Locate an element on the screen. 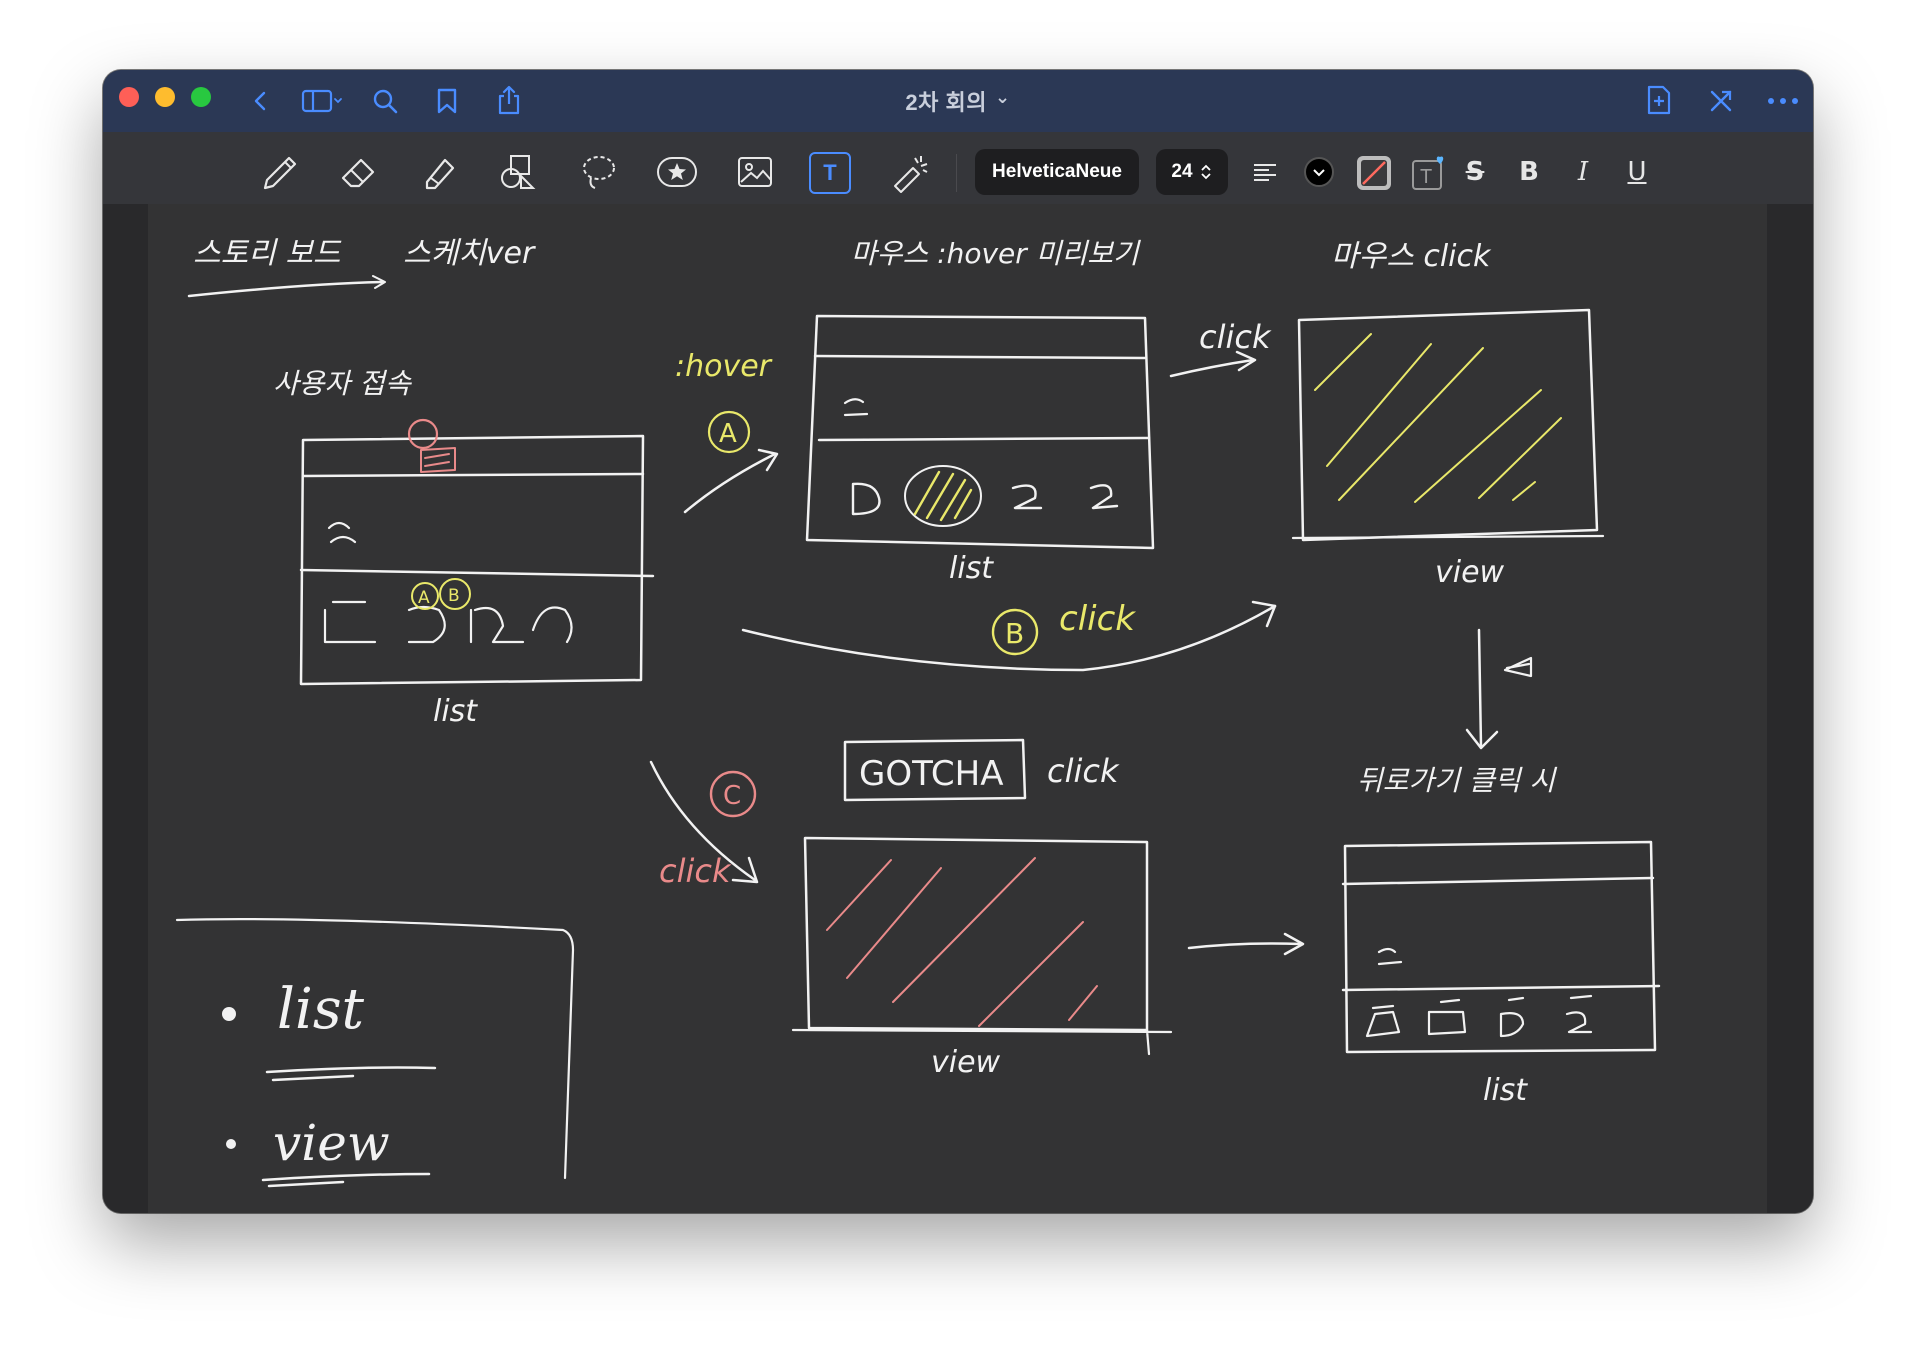 This screenshot has width=1916, height=1350. header-sketch-version: 스케치ver is located at coordinates (469, 253).